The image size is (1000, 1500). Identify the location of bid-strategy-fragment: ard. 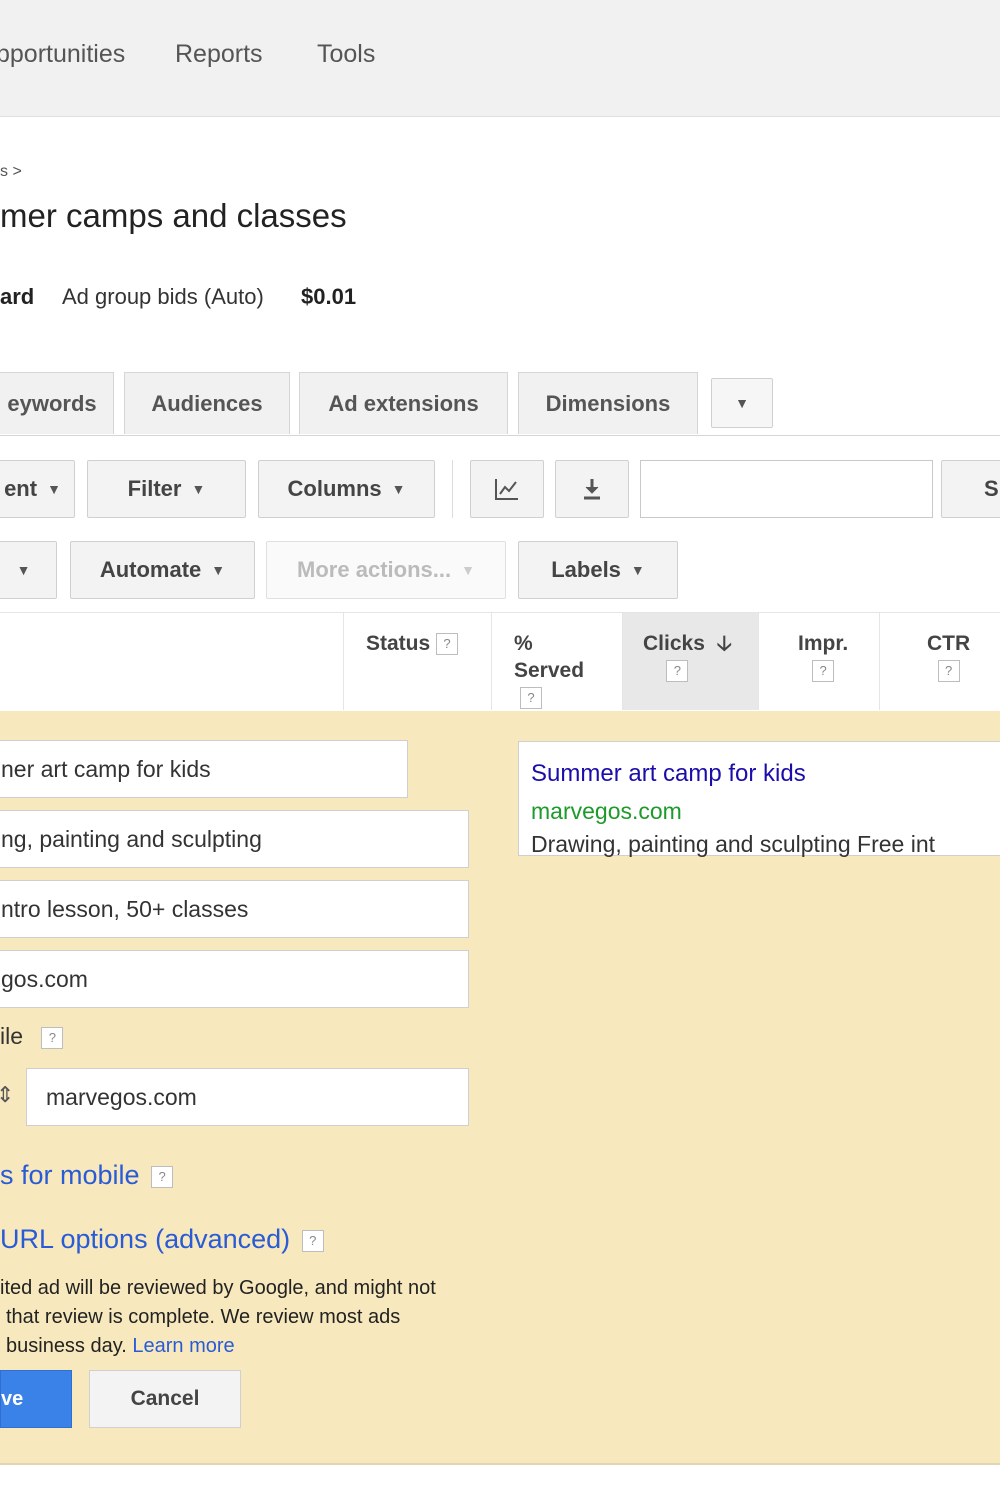
(17, 296).